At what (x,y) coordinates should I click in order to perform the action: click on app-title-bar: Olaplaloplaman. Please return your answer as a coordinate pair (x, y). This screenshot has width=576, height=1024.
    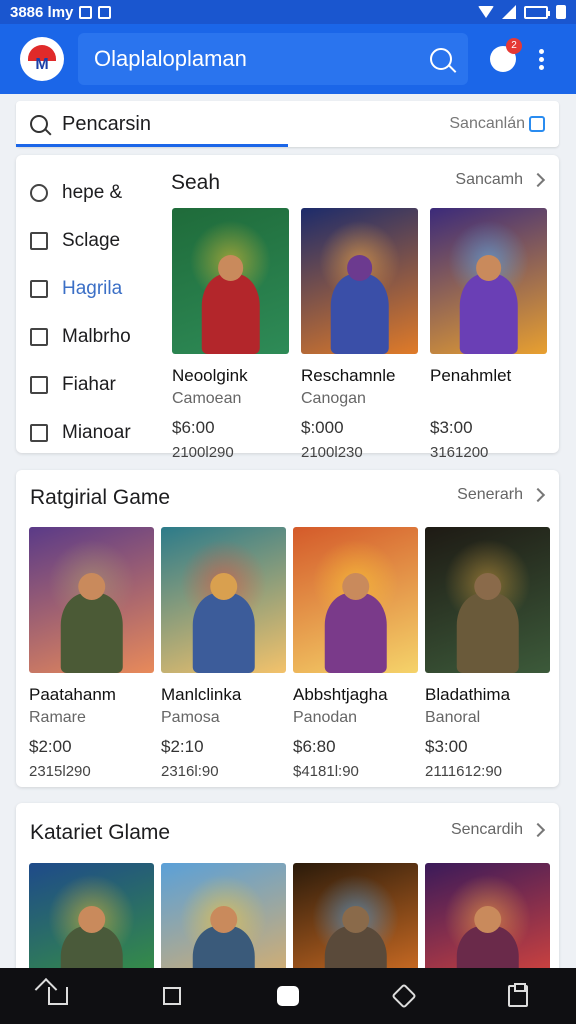
    Looking at the image, I should click on (273, 59).